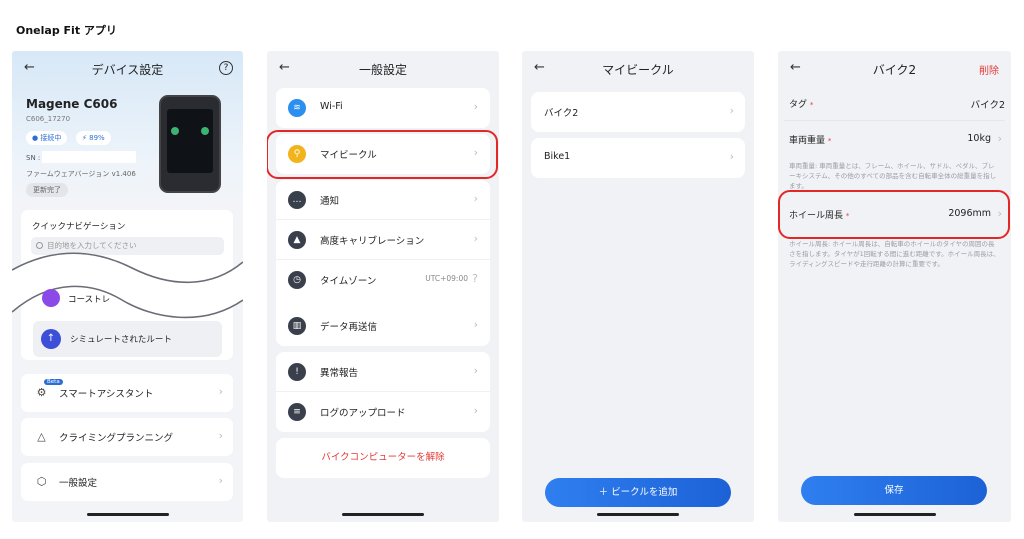 Image resolution: width=1024 pixels, height=539 pixels. What do you see at coordinates (89, 300) in the screenshot?
I see `course-training-label: コーストレ` at bounding box center [89, 300].